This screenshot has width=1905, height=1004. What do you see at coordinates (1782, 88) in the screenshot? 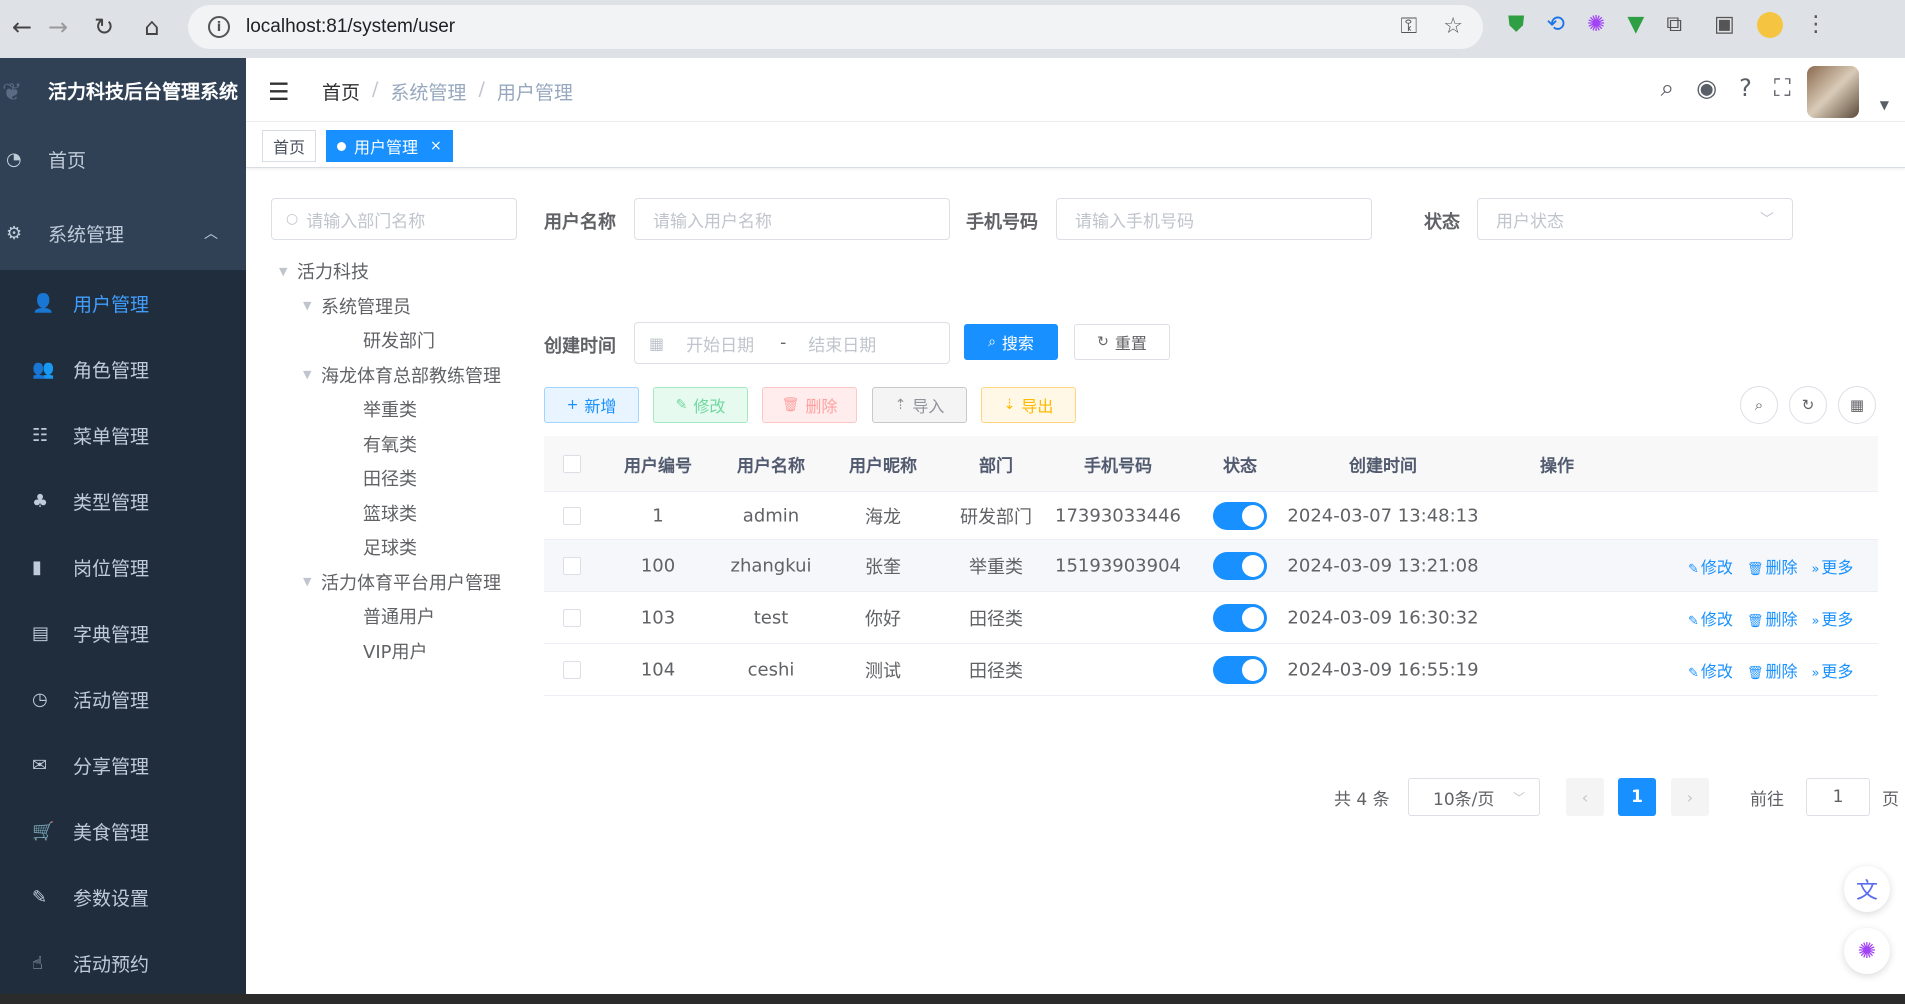
I see `fullscreen-icon: ⛶` at bounding box center [1782, 88].